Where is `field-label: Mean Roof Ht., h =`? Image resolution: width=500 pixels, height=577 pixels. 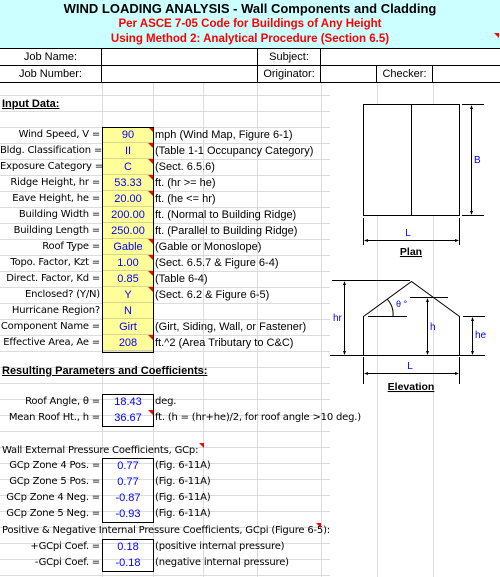 field-label: Mean Roof Ht., h = is located at coordinates (54, 417).